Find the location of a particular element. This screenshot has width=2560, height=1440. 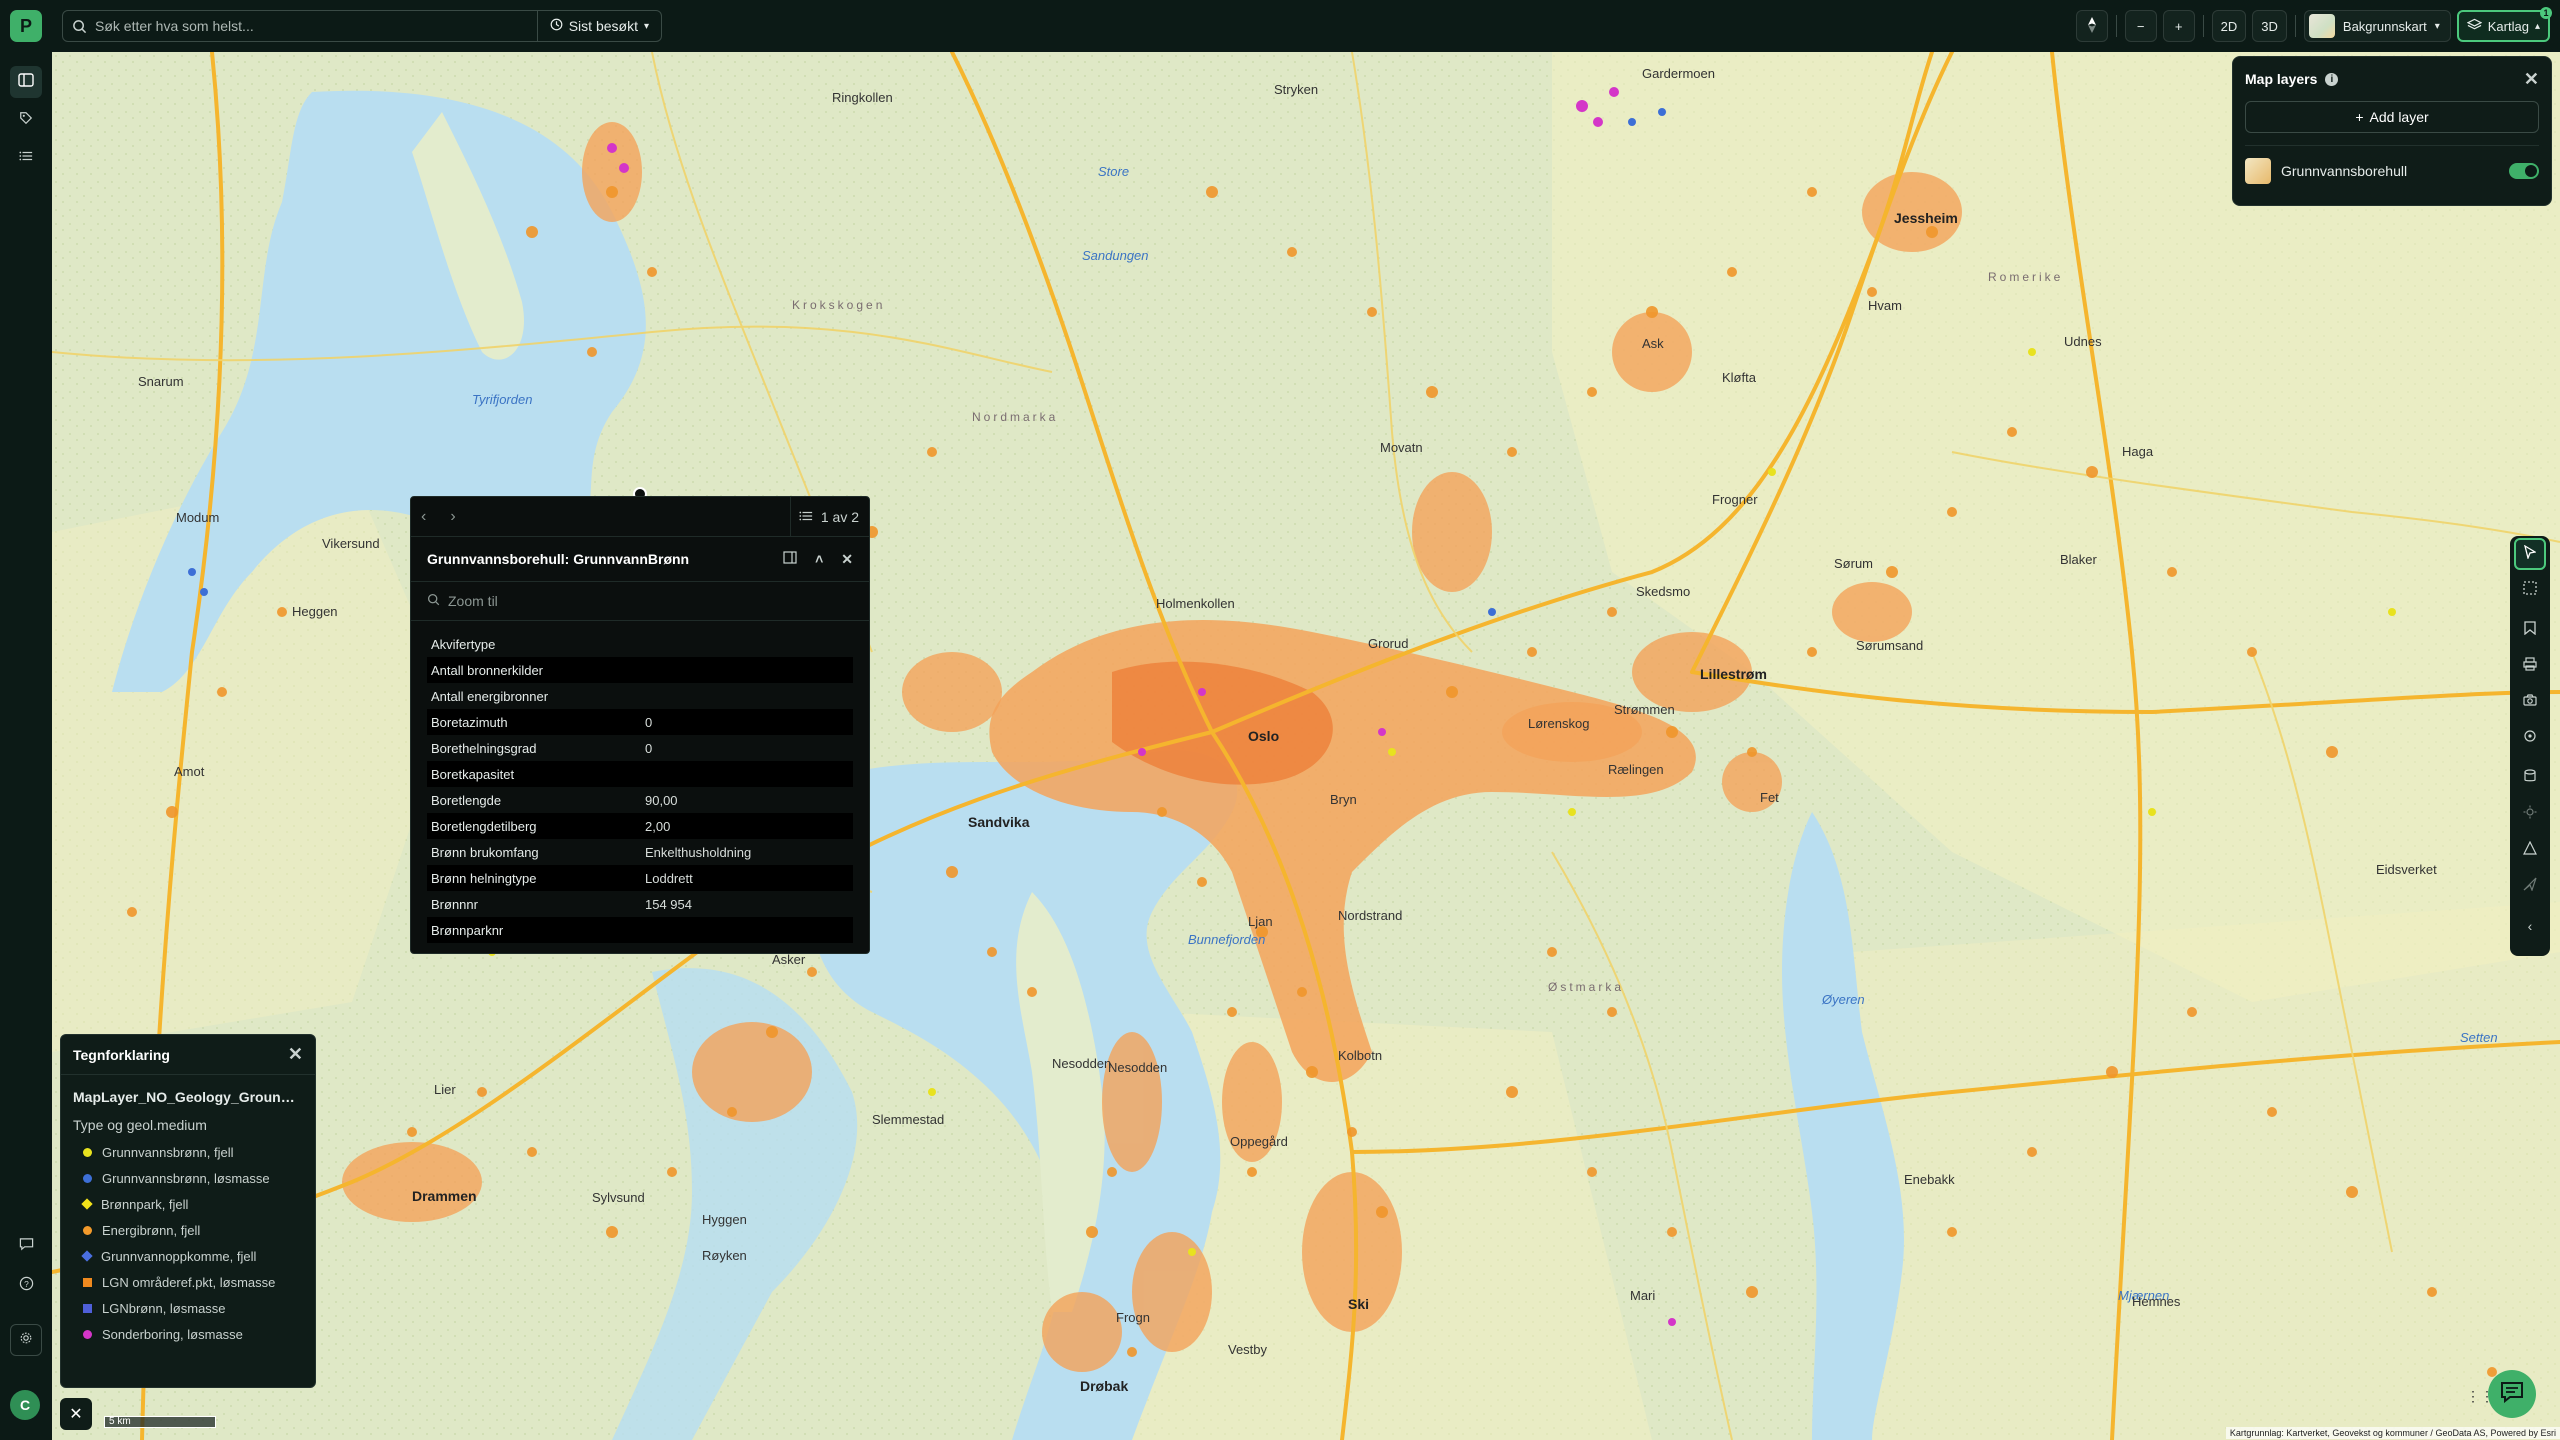

mode-2d-button: 2D is located at coordinates (2229, 26).